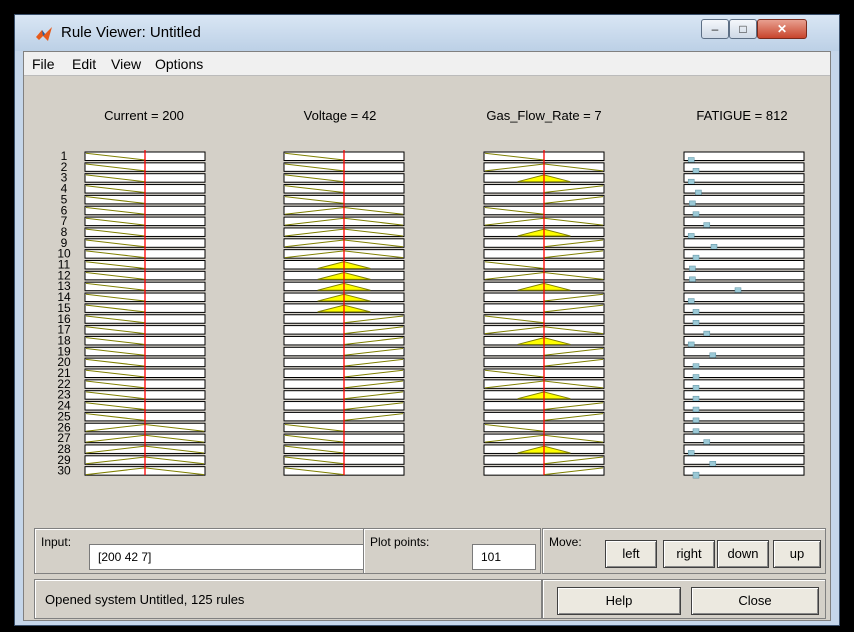 This screenshot has width=854, height=632. I want to click on window-title: Rule Viewer: Untitled, so click(131, 32).